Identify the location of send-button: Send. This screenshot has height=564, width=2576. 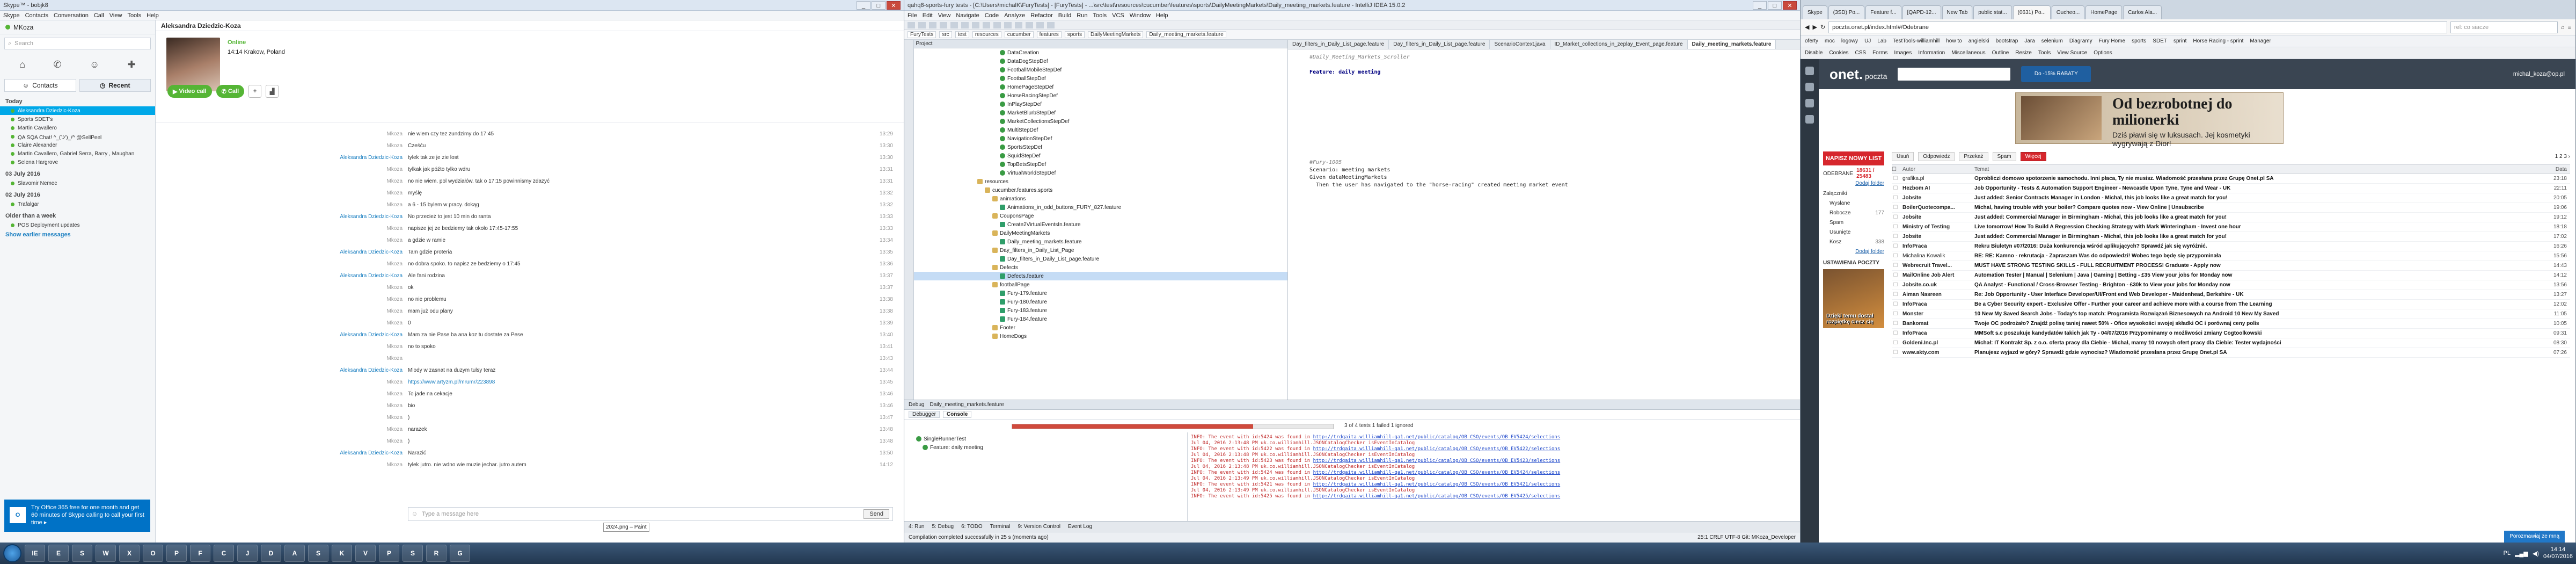
(876, 514).